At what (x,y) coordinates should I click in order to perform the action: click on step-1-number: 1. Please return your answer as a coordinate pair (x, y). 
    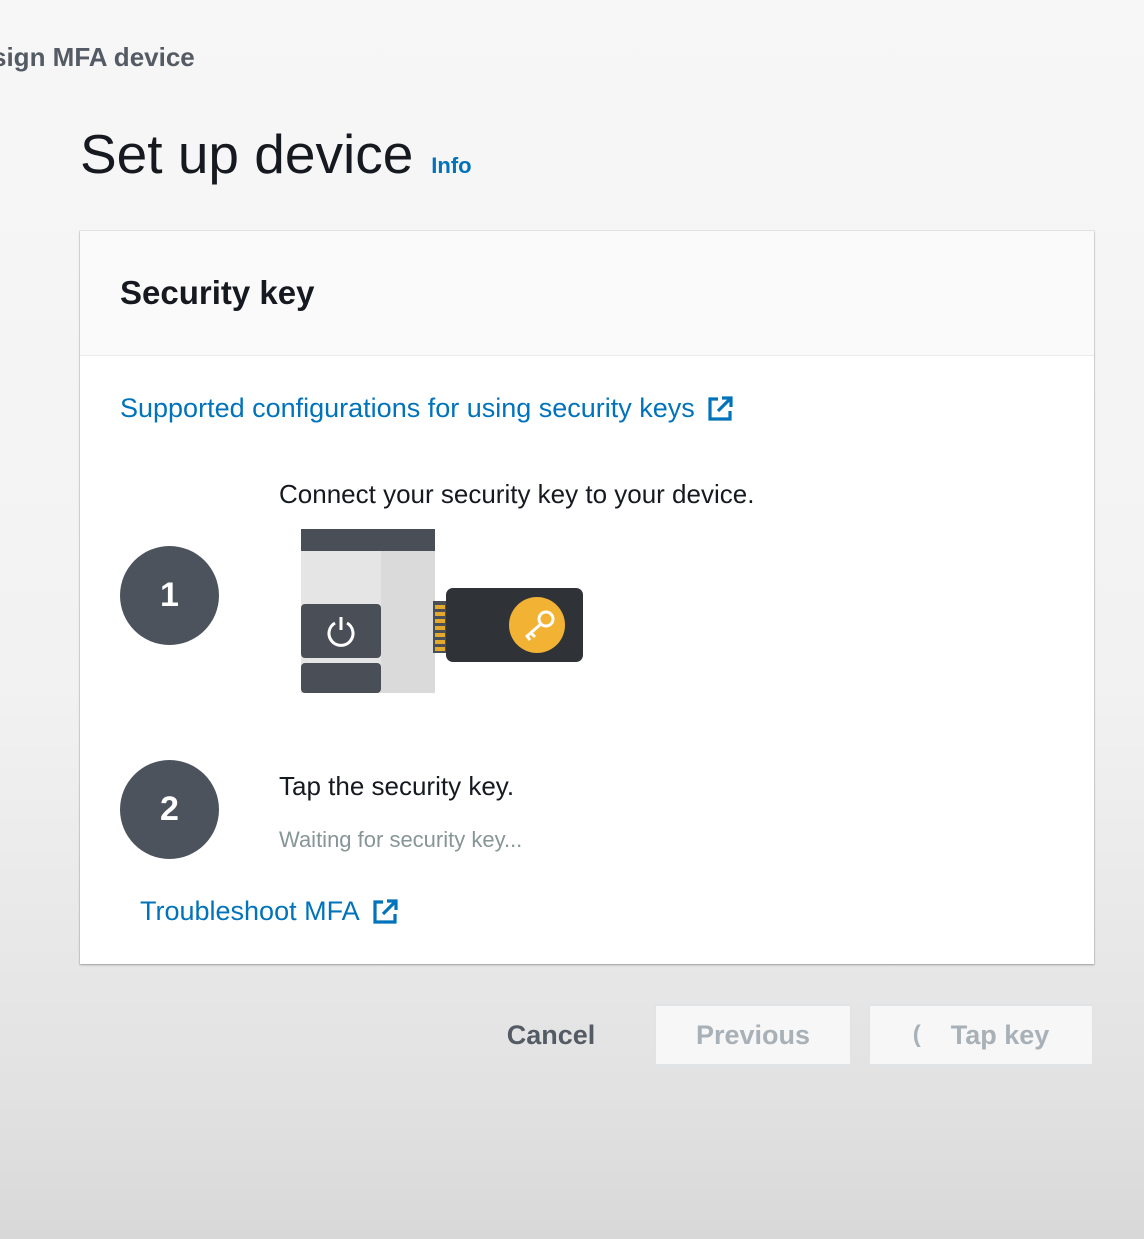
    Looking at the image, I should click on (169, 595).